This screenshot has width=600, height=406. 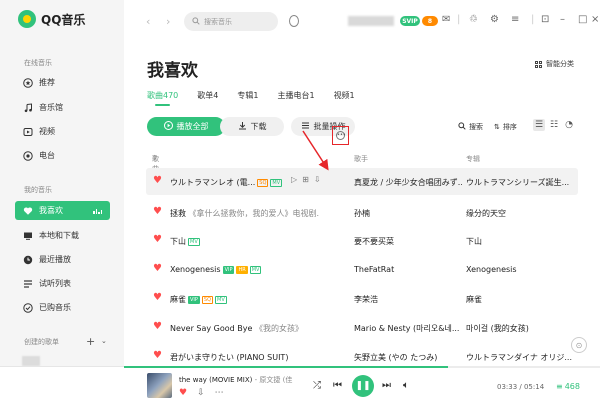 I want to click on sidebar-item-video: 视频, so click(x=62, y=131).